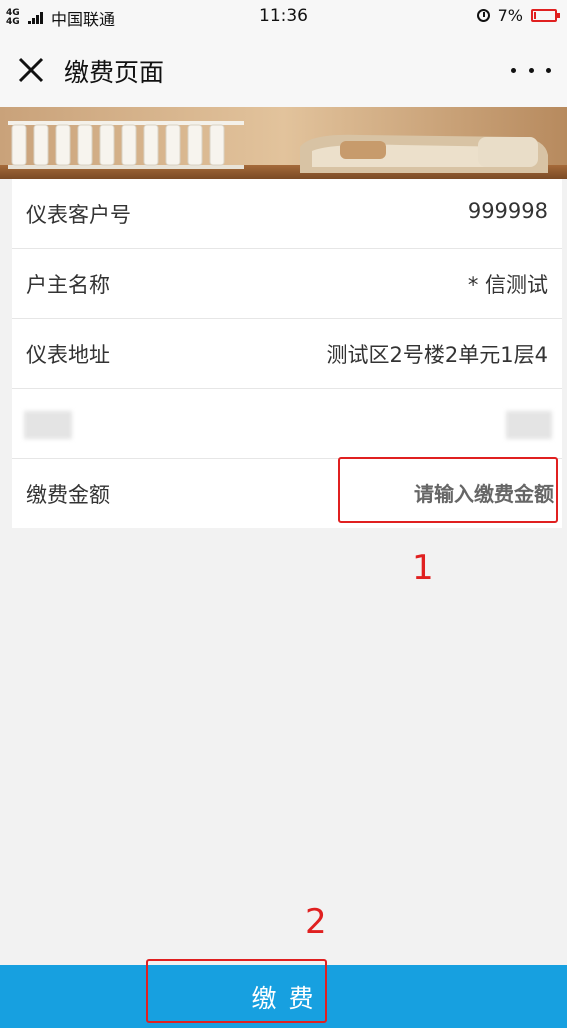  Describe the element at coordinates (68, 495) in the screenshot. I see `payment-amount-label: 缴费金额` at that location.